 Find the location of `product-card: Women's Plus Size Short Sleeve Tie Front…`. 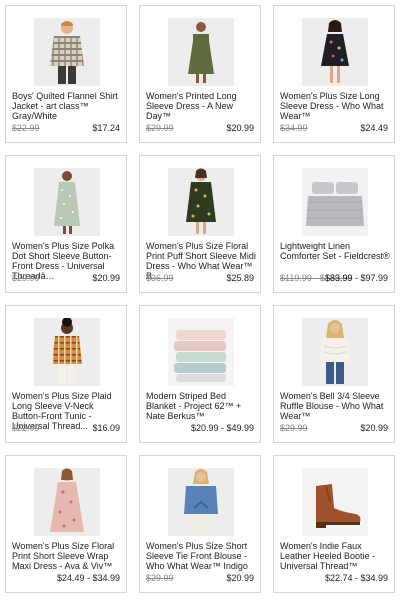

product-card: Women's Plus Size Short Sleeve Tie Front… is located at coordinates (200, 524).